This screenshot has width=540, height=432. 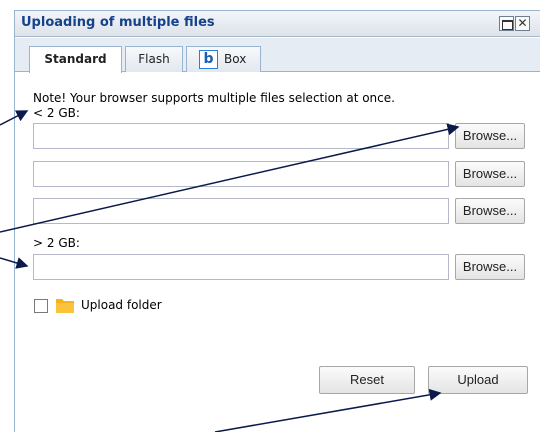 I want to click on dialog-title: Uploading of multiple files, so click(x=118, y=22).